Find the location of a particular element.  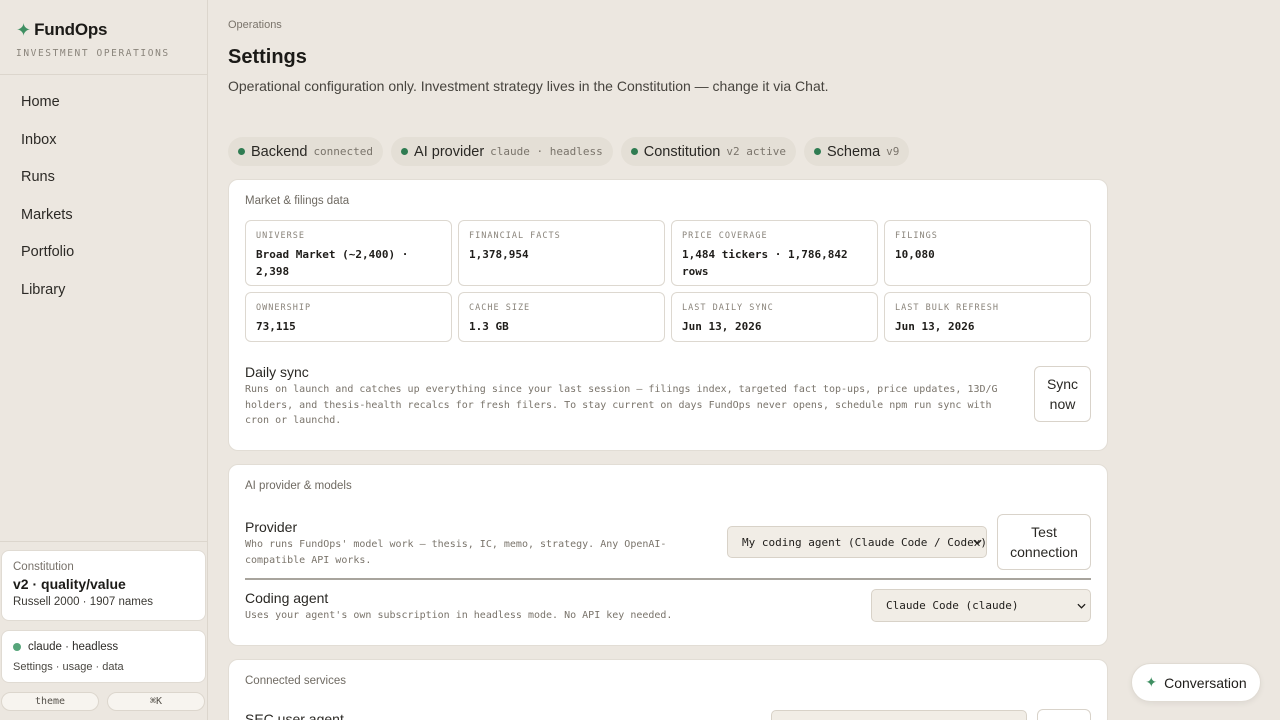

breadcrumb: Operations is located at coordinates (255, 25).